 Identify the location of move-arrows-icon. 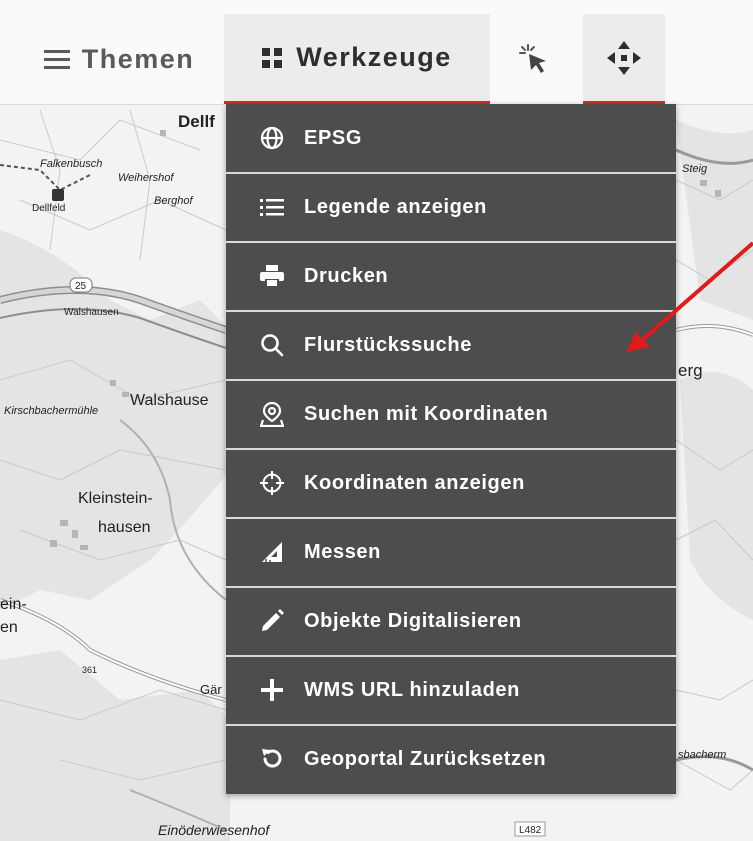
(624, 57).